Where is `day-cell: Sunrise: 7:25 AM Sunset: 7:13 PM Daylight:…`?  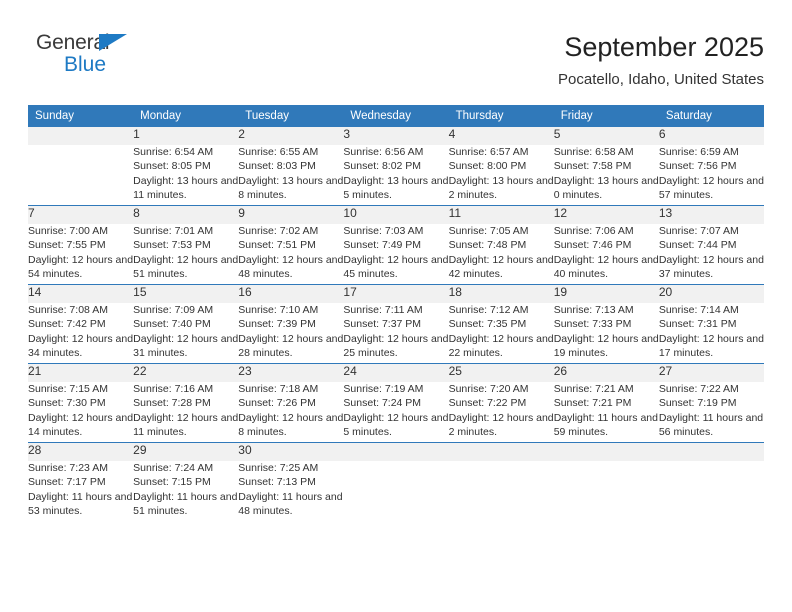
day-cell: Sunrise: 7:25 AM Sunset: 7:13 PM Daylight:… is located at coordinates (291, 491).